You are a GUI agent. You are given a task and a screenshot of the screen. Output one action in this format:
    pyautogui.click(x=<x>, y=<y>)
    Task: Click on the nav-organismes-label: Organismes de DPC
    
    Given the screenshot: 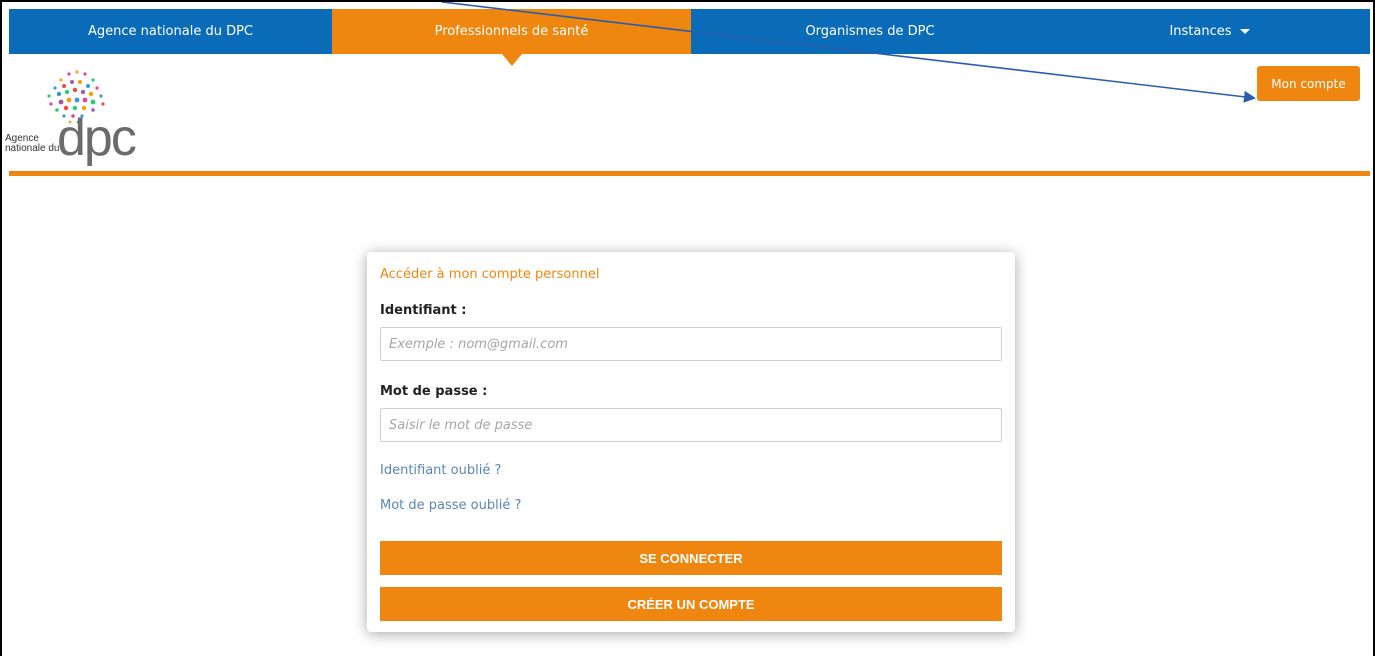 What is the action you would take?
    pyautogui.click(x=870, y=31)
    